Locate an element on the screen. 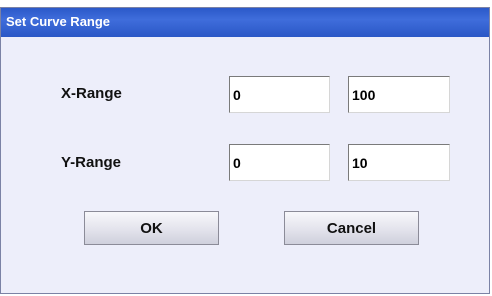  x-range-label: X-Range is located at coordinates (91, 93).